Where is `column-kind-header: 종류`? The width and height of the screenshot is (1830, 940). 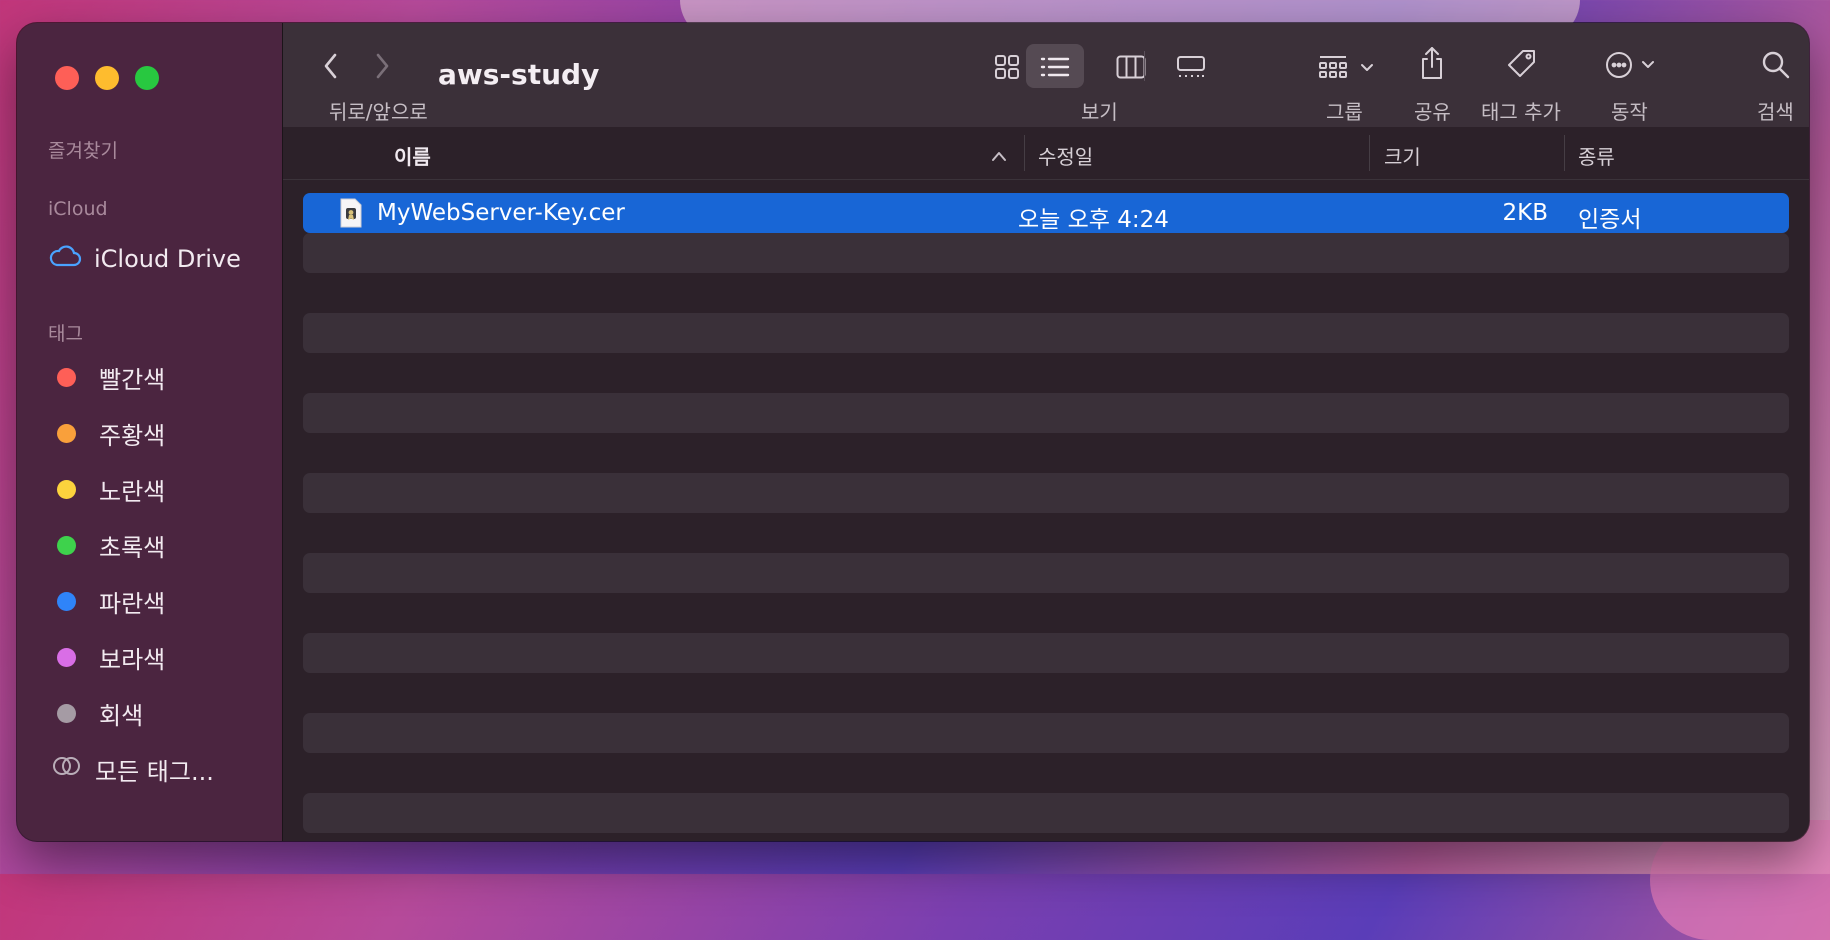 column-kind-header: 종류 is located at coordinates (1596, 155).